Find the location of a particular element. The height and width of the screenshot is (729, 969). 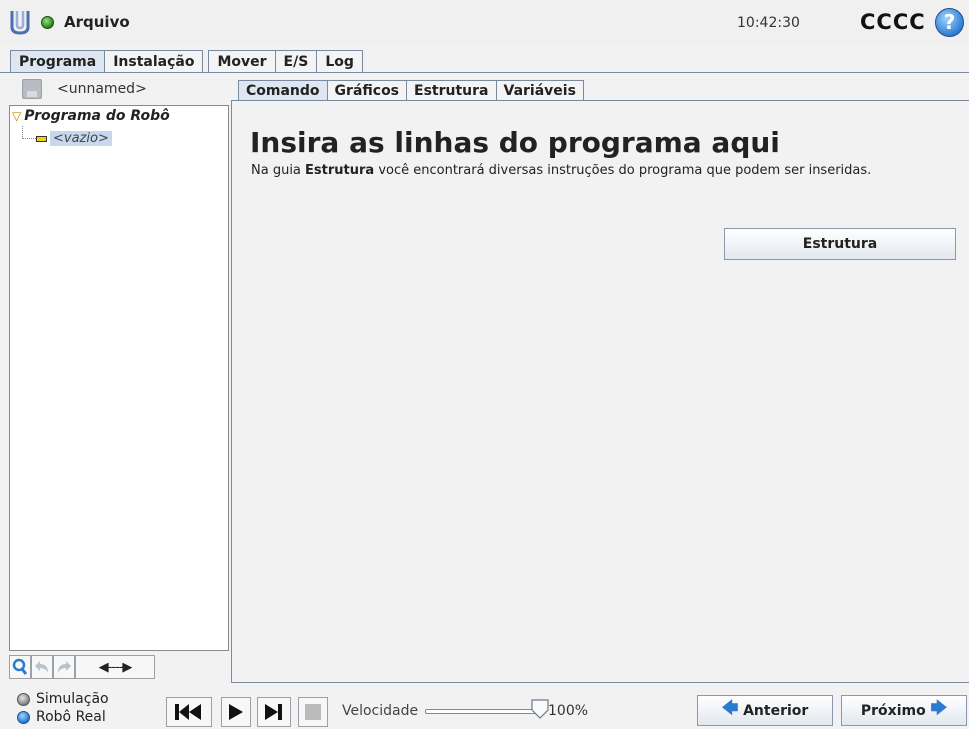

mode-simulation: Simulação is located at coordinates (63, 699).